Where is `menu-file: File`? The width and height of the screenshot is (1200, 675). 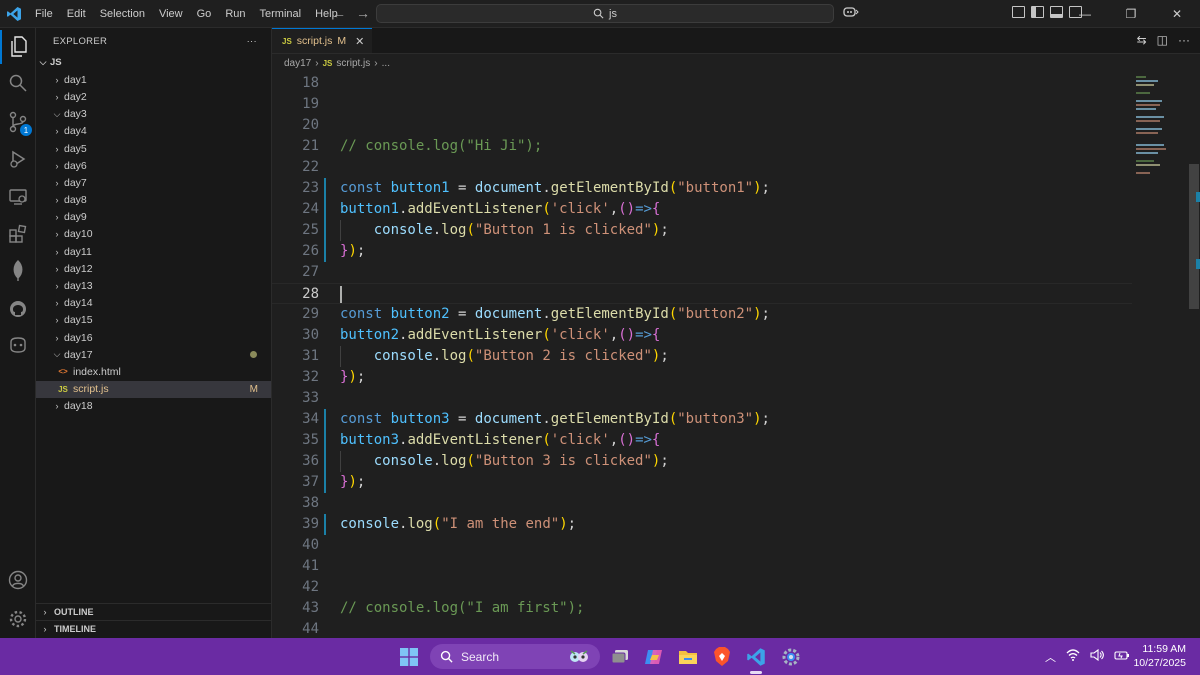
menu-file: File is located at coordinates (44, 14).